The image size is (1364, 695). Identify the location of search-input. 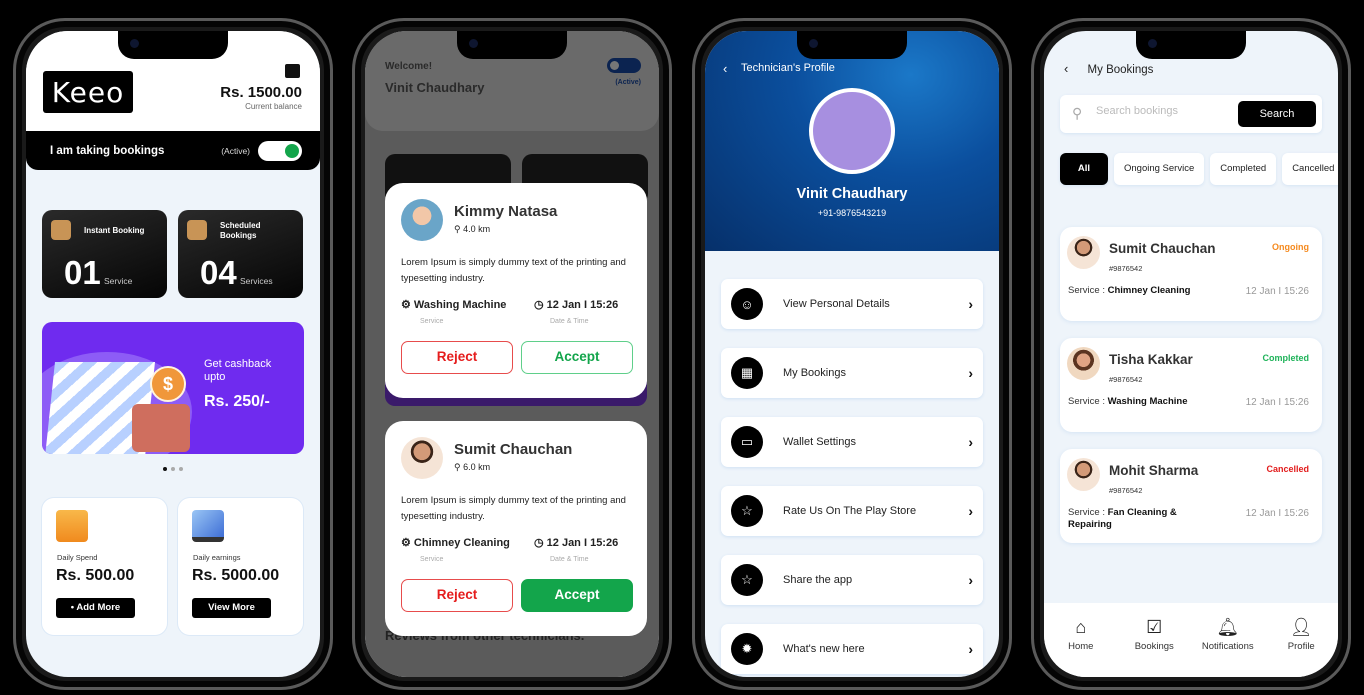
(1156, 111).